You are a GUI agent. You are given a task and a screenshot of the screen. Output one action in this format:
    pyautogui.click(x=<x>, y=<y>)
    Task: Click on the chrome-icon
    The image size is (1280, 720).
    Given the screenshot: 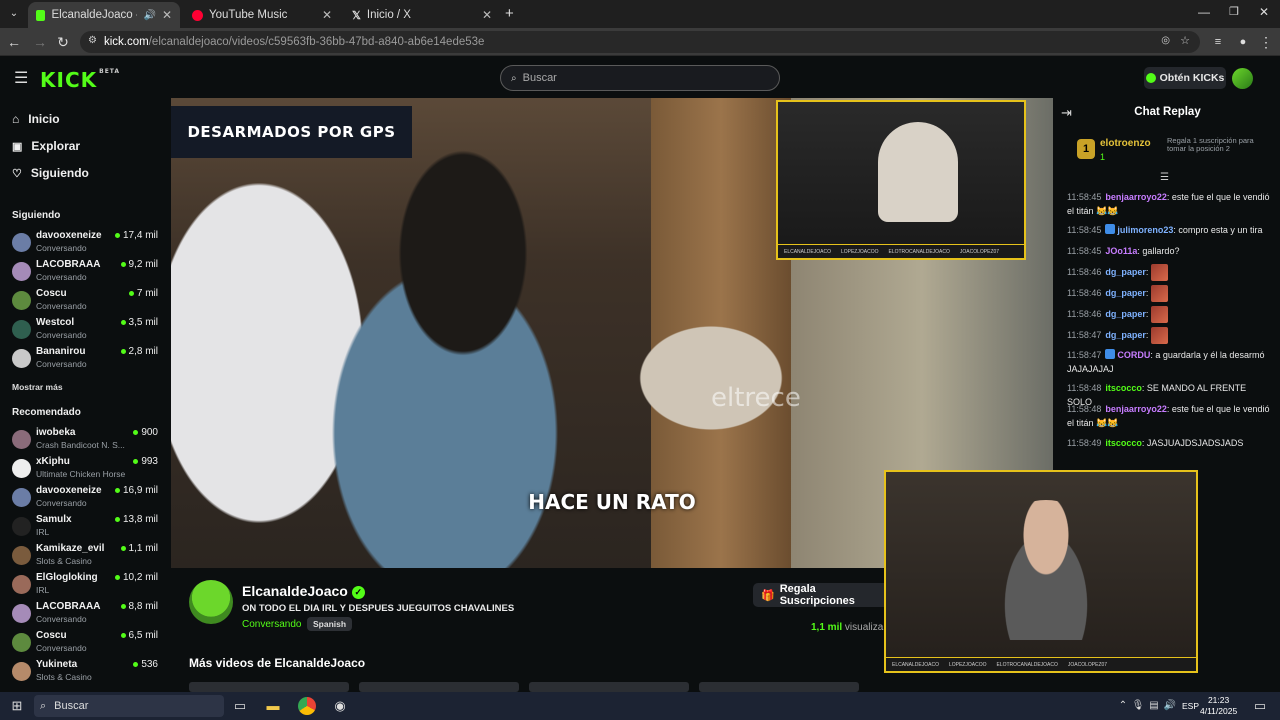 What is the action you would take?
    pyautogui.click(x=307, y=706)
    